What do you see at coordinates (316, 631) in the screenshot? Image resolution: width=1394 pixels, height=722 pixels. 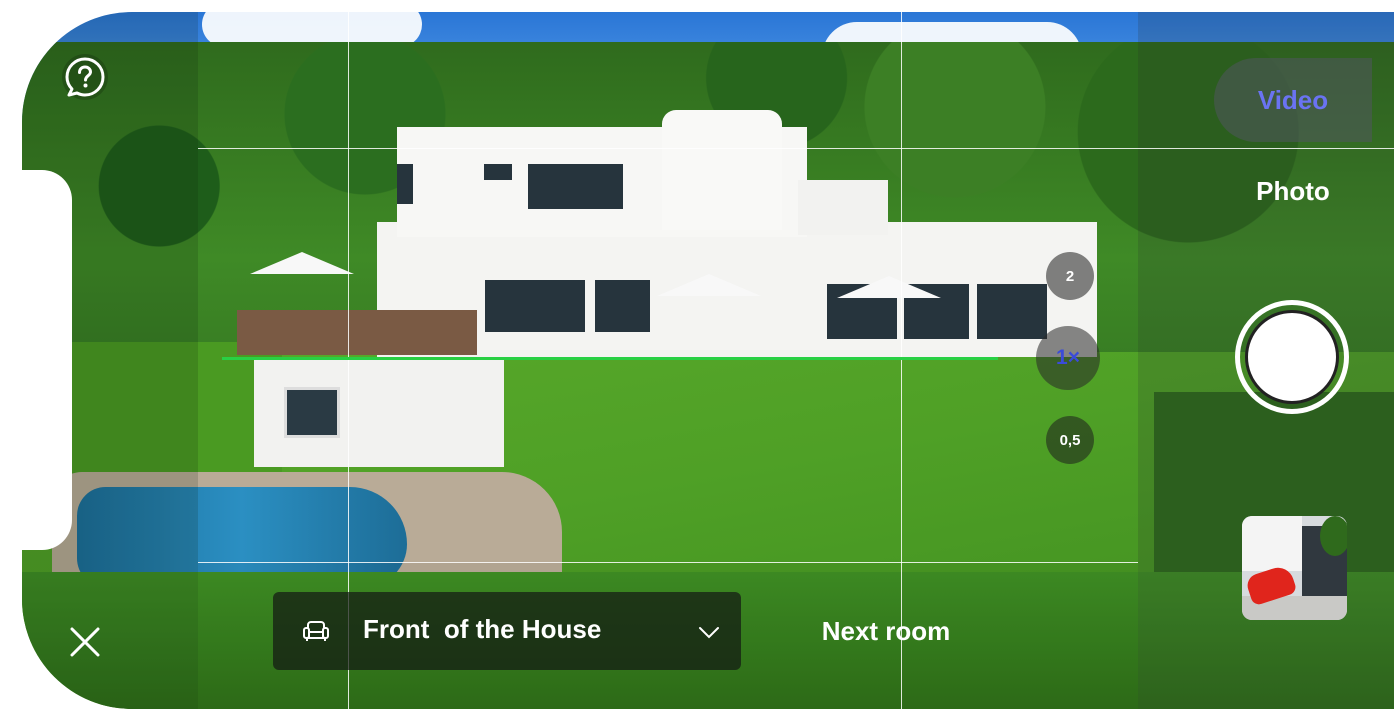 I see `sofa-icon` at bounding box center [316, 631].